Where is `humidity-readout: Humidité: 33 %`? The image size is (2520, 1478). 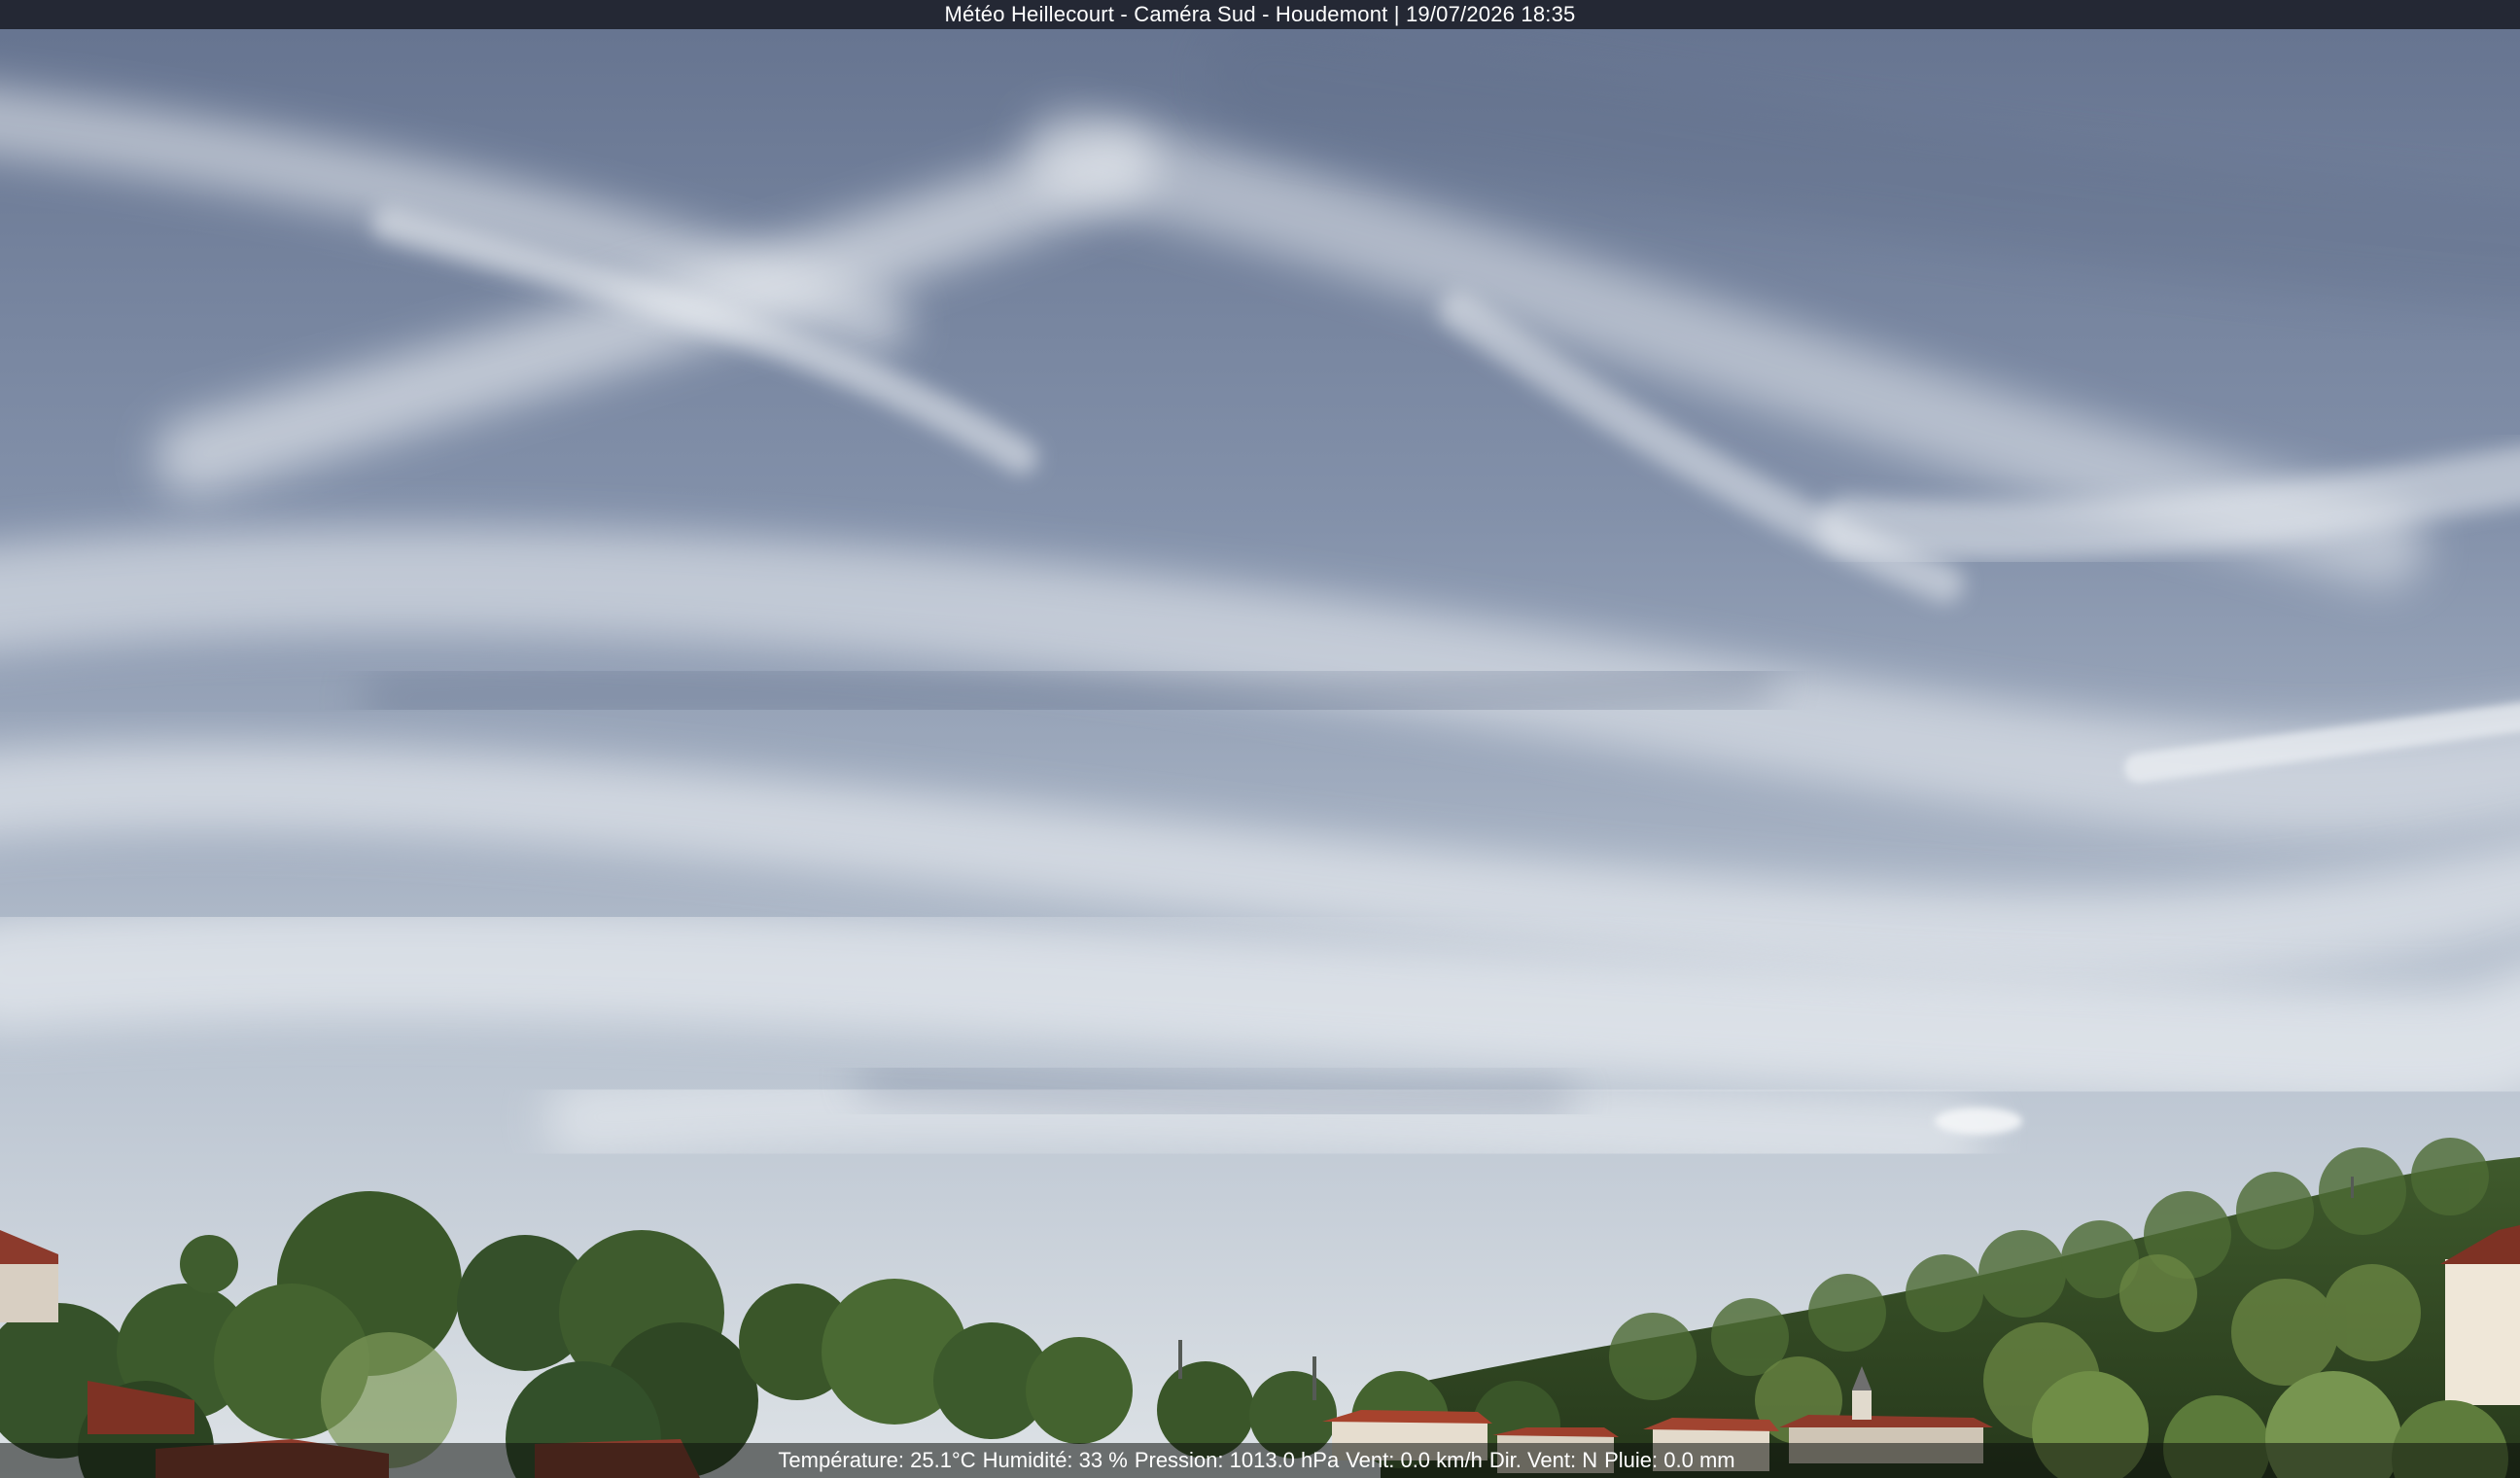
humidity-readout: Humidité: 33 % is located at coordinates (1055, 1460).